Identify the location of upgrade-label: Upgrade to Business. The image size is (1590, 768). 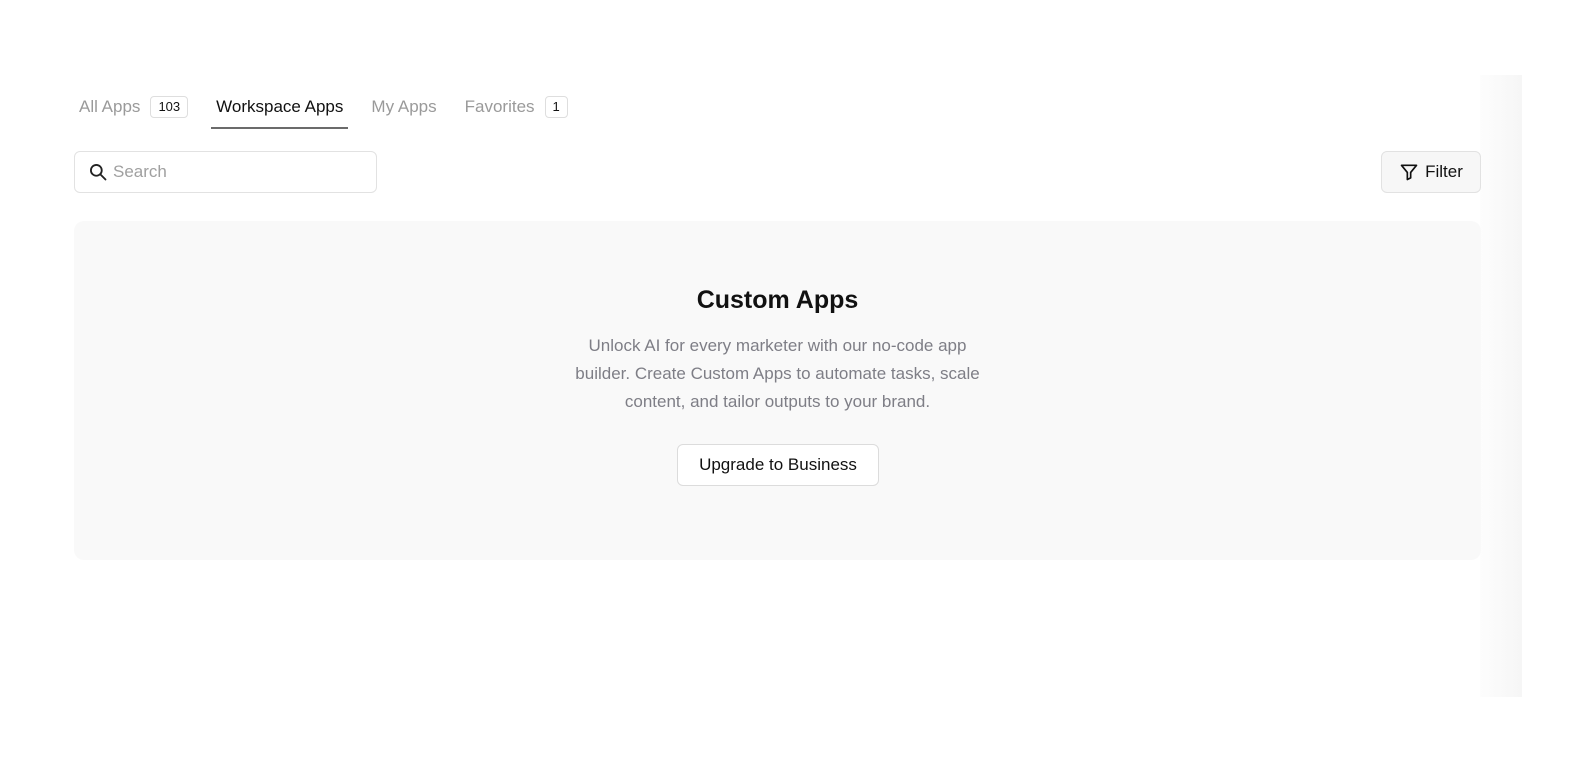
(778, 464).